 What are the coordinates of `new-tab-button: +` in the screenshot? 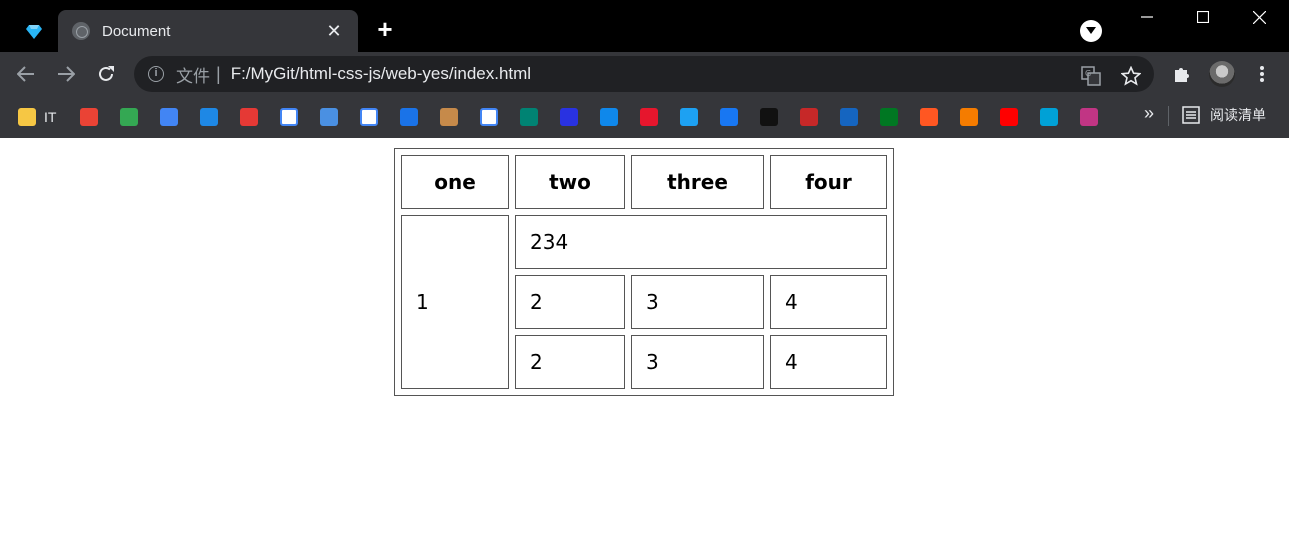 It's located at (385, 29).